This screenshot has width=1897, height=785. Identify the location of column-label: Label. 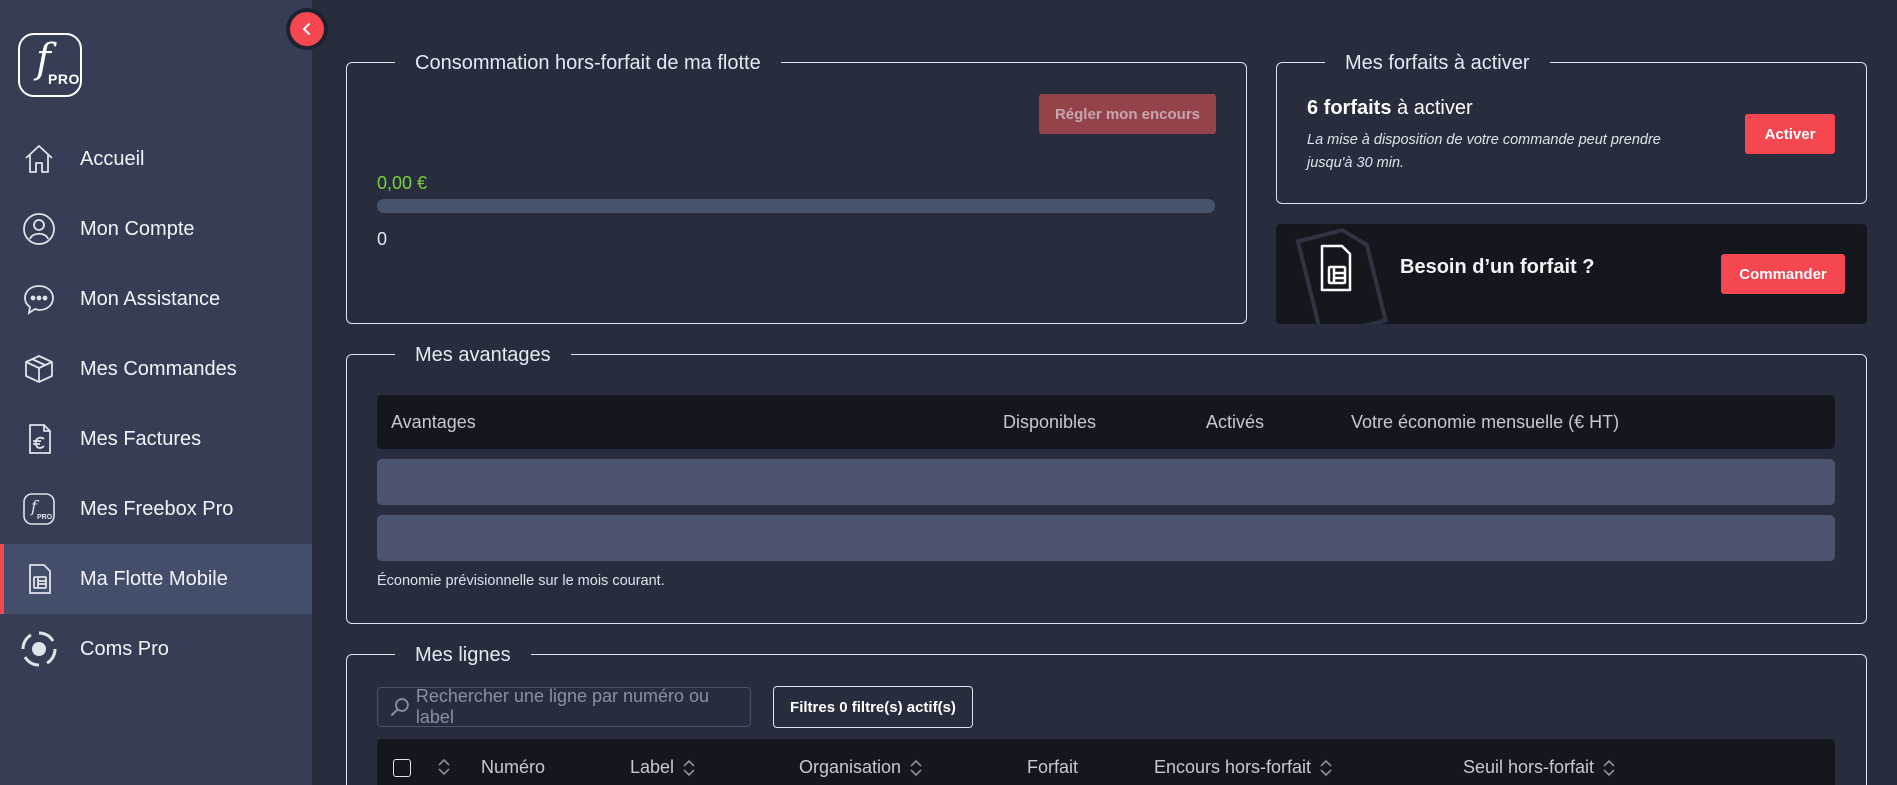
(652, 767).